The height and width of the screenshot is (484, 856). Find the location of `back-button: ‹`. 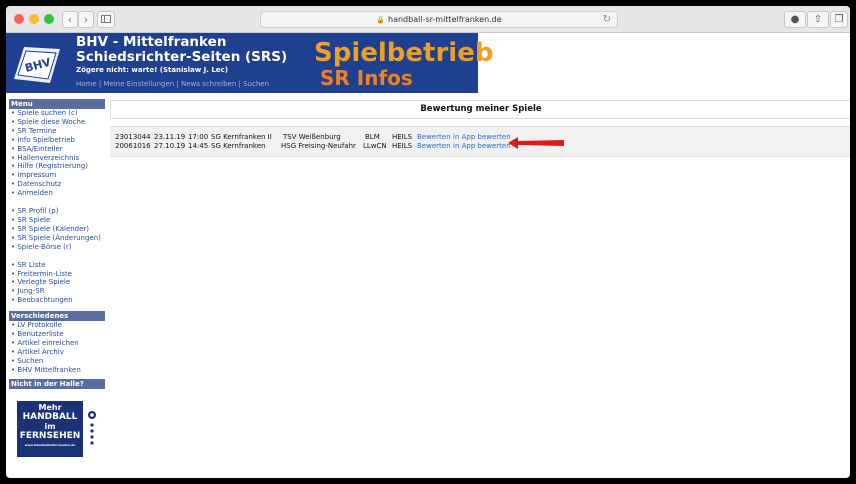

back-button: ‹ is located at coordinates (70, 19).